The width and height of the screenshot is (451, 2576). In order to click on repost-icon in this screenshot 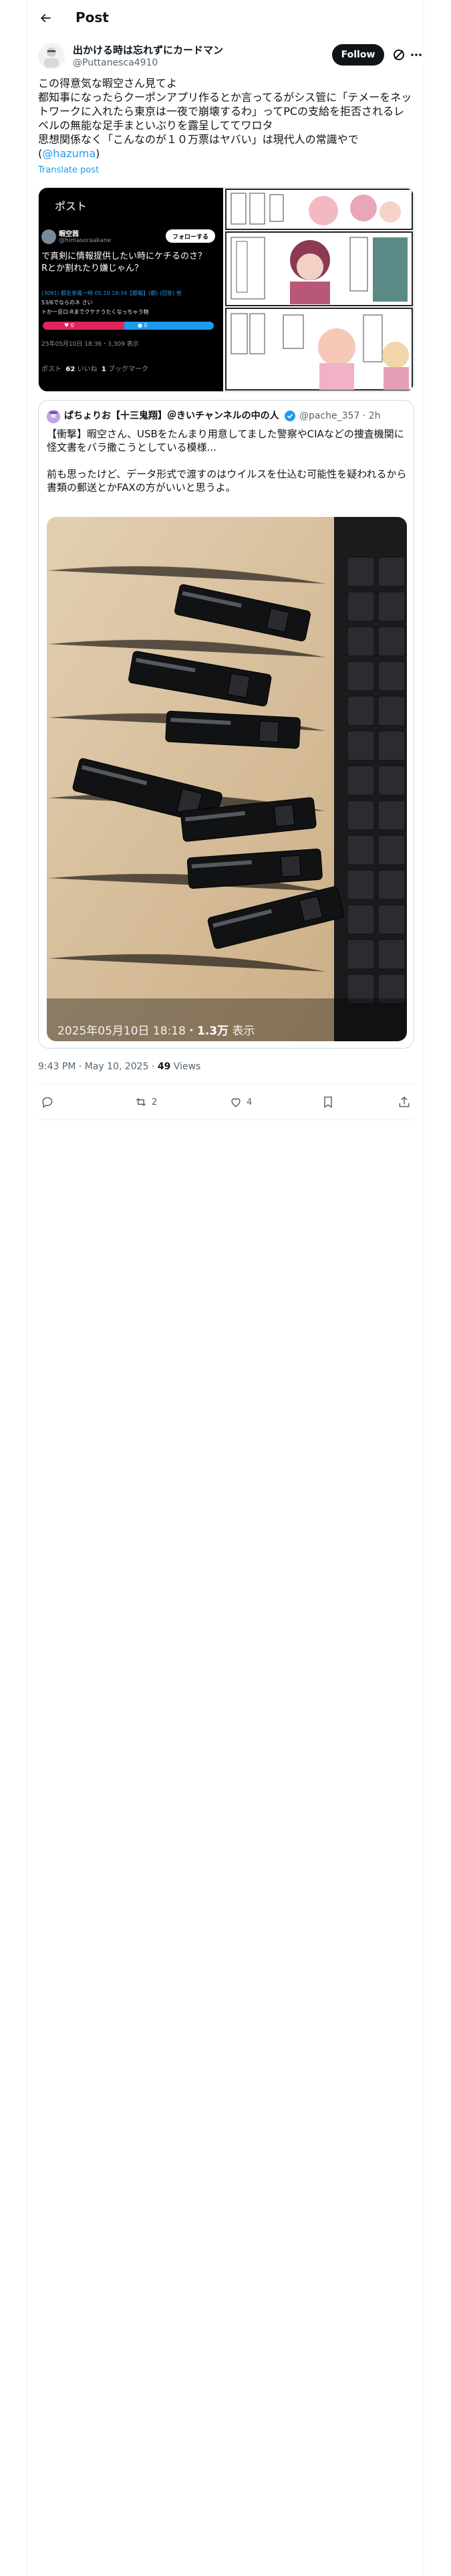, I will do `click(141, 1102)`.